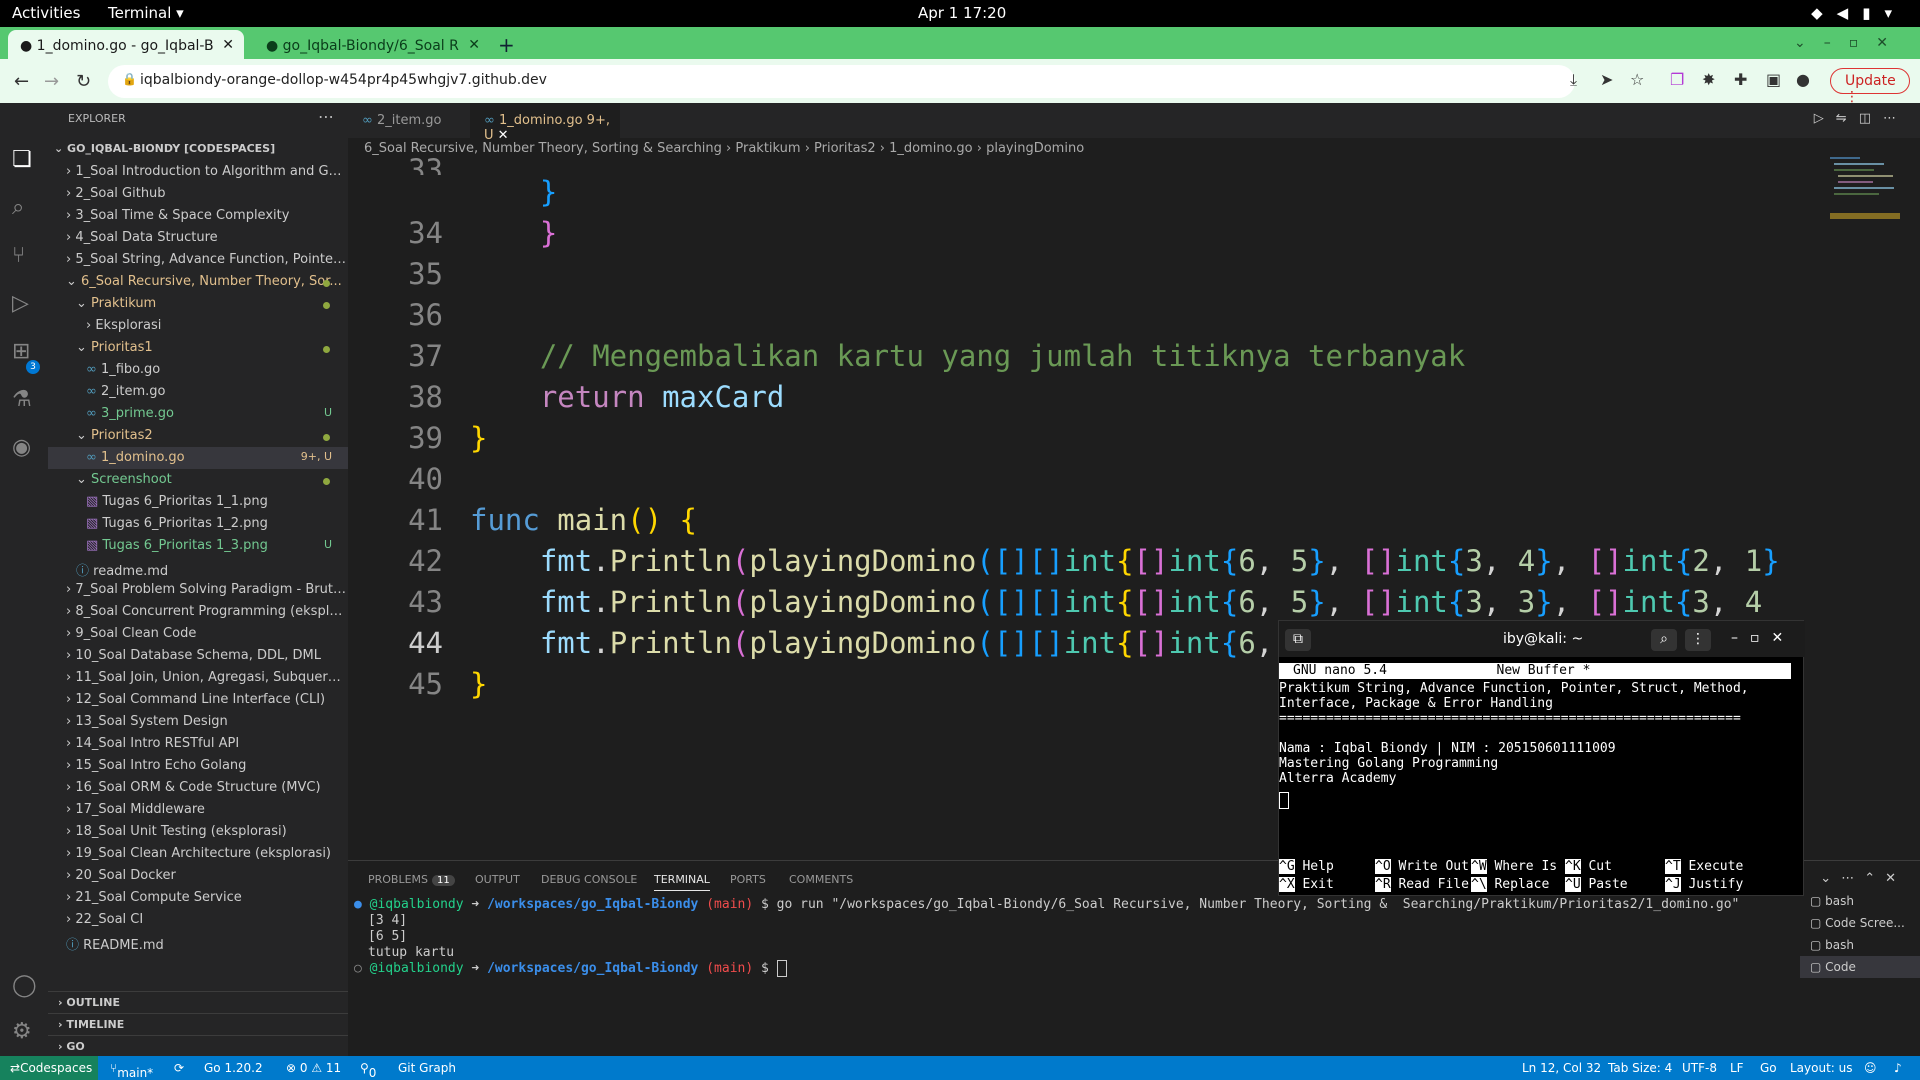  What do you see at coordinates (198, 304) in the screenshot?
I see `tree-item: ⌄ Praktikum` at bounding box center [198, 304].